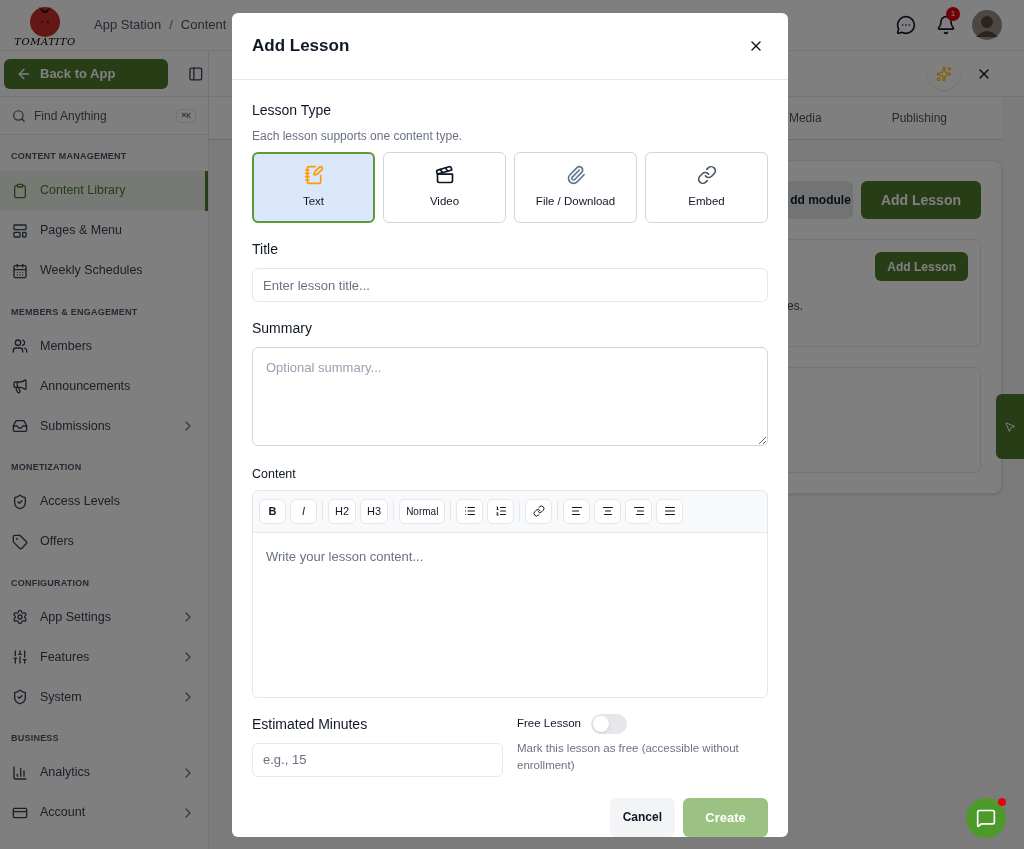  I want to click on format-button: Normal, so click(422, 511).